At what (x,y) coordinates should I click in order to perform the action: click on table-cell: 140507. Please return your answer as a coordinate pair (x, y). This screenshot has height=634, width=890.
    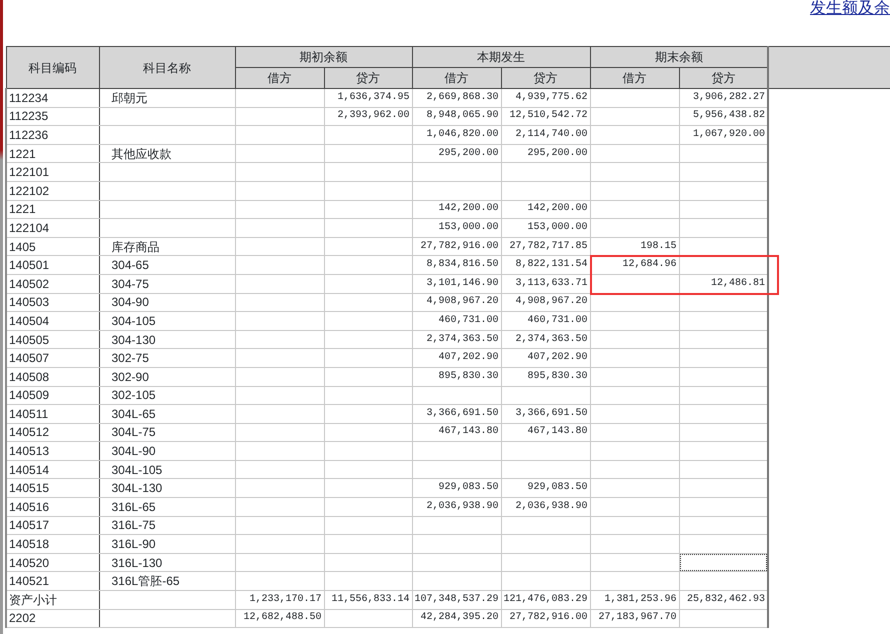
    Looking at the image, I should click on (52, 358).